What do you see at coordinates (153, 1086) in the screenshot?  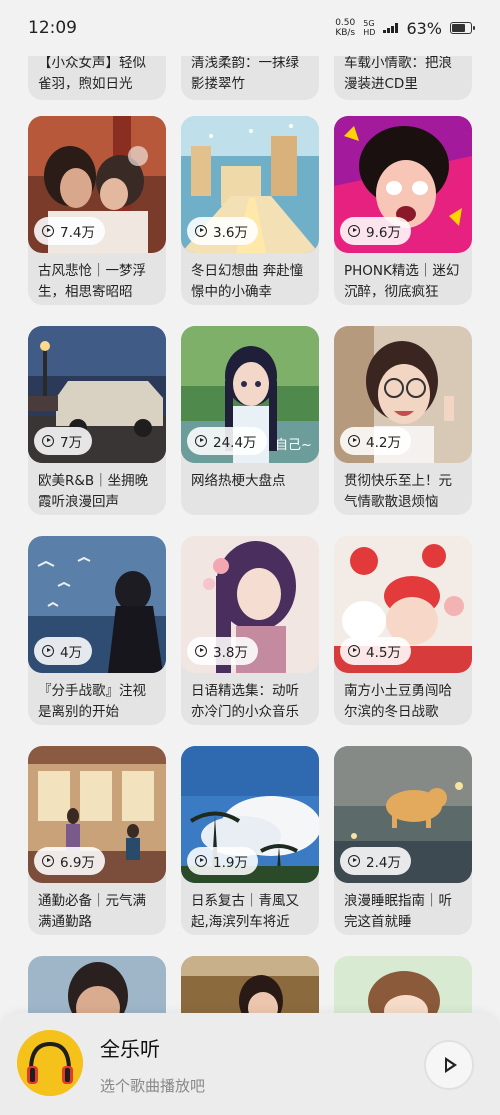 I see `player-subtitle: 选个歌曲播放吧` at bounding box center [153, 1086].